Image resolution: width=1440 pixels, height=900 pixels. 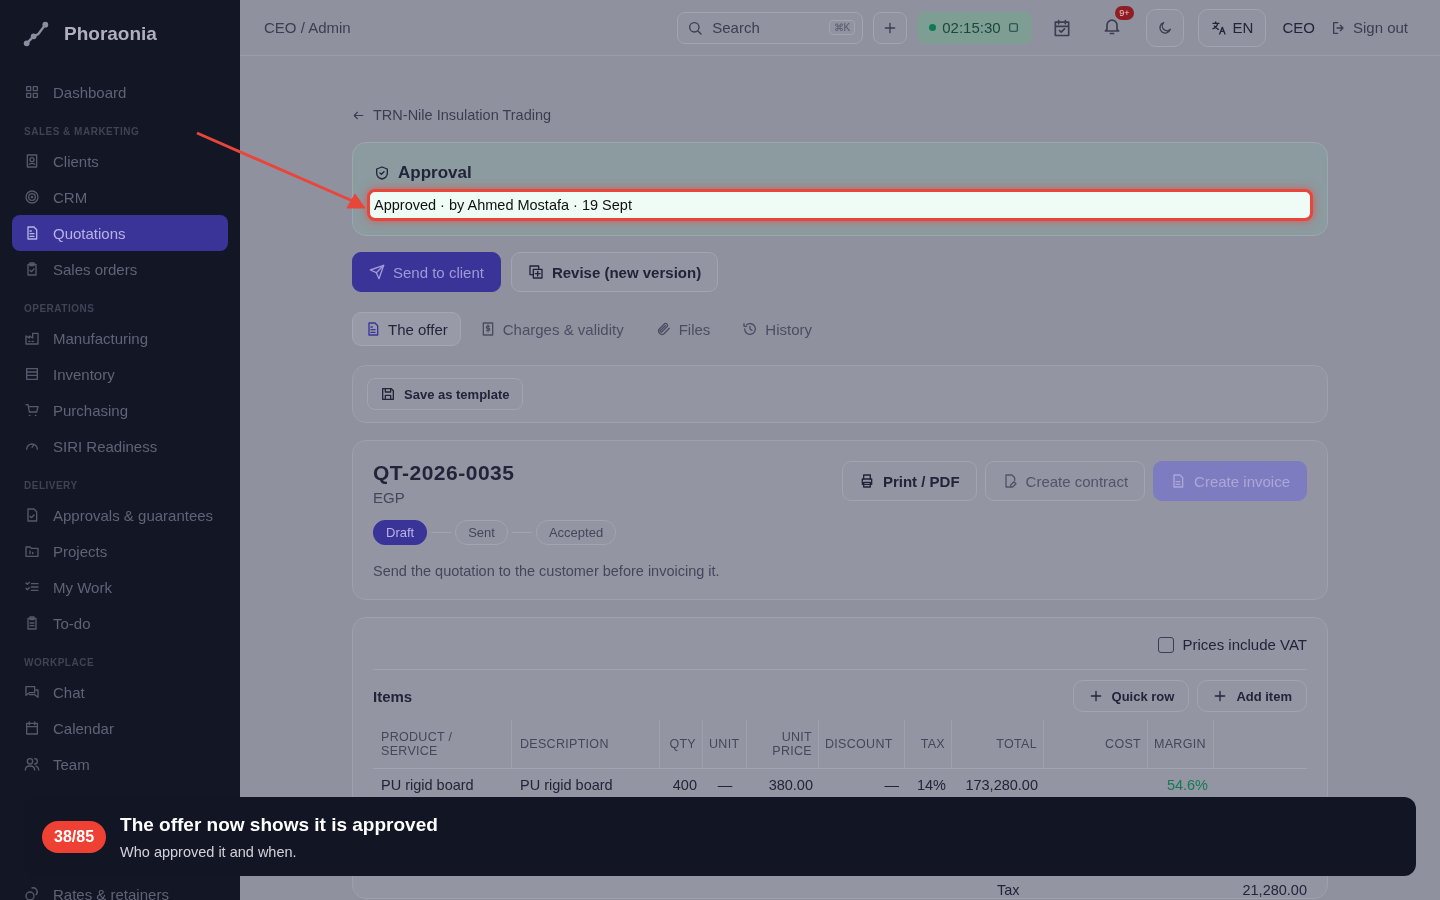 What do you see at coordinates (32, 269) in the screenshot?
I see `clipboard-check-icon` at bounding box center [32, 269].